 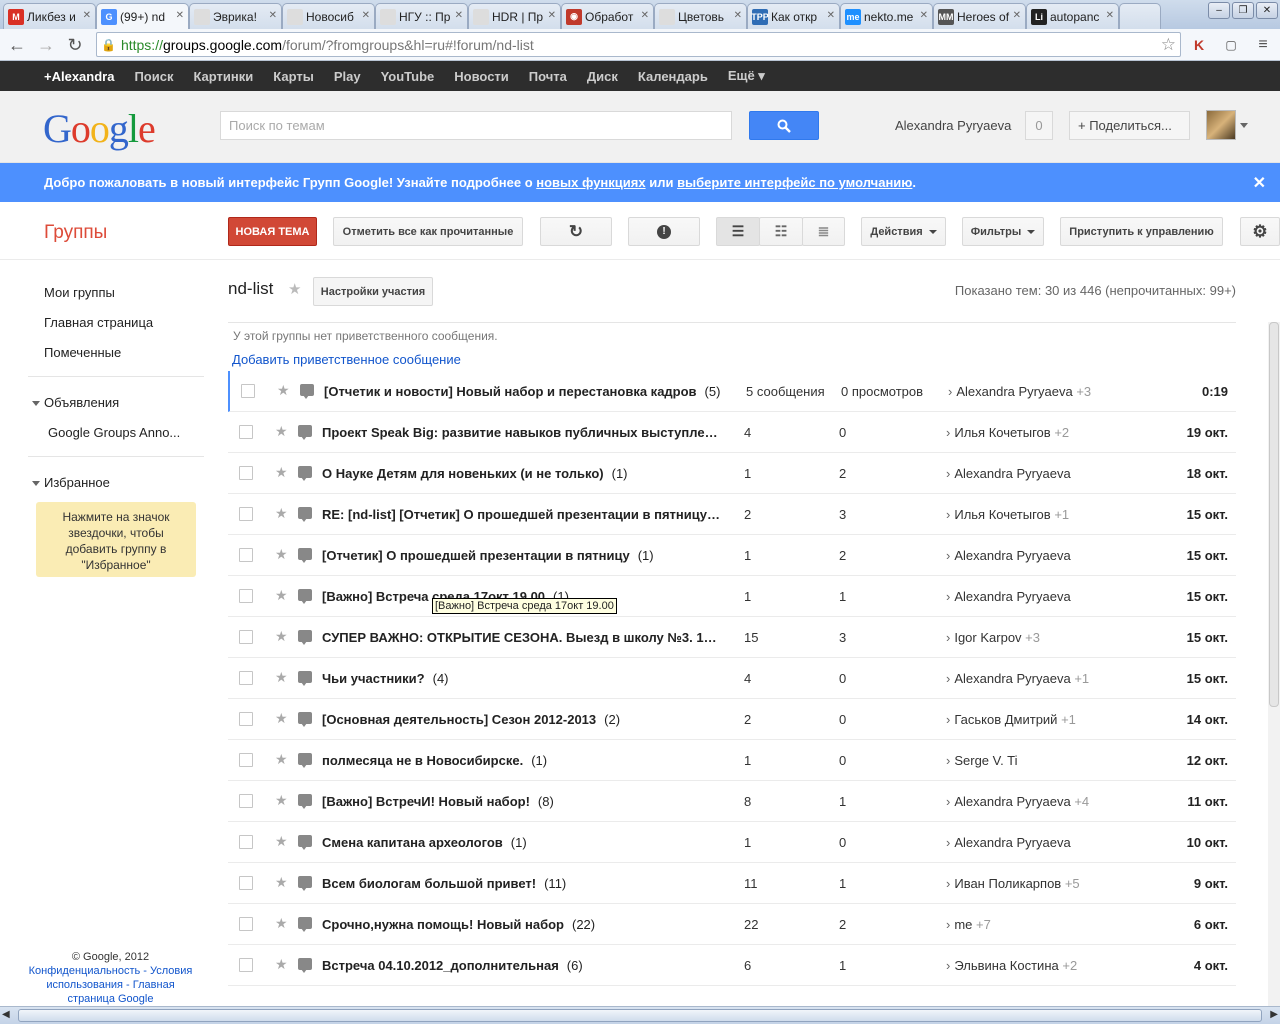 What do you see at coordinates (784, 125) in the screenshot?
I see `search-button` at bounding box center [784, 125].